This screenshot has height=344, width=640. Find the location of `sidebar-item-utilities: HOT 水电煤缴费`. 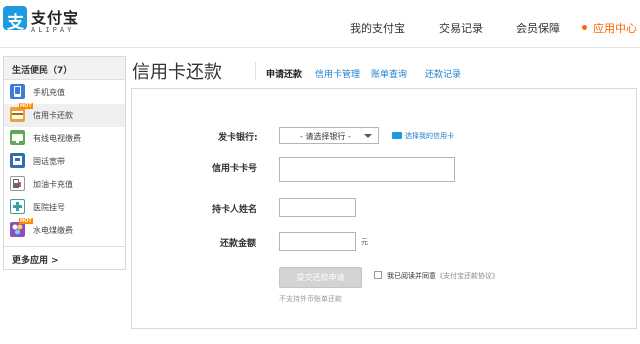

sidebar-item-utilities: HOT 水电煤缴费 is located at coordinates (64, 230).